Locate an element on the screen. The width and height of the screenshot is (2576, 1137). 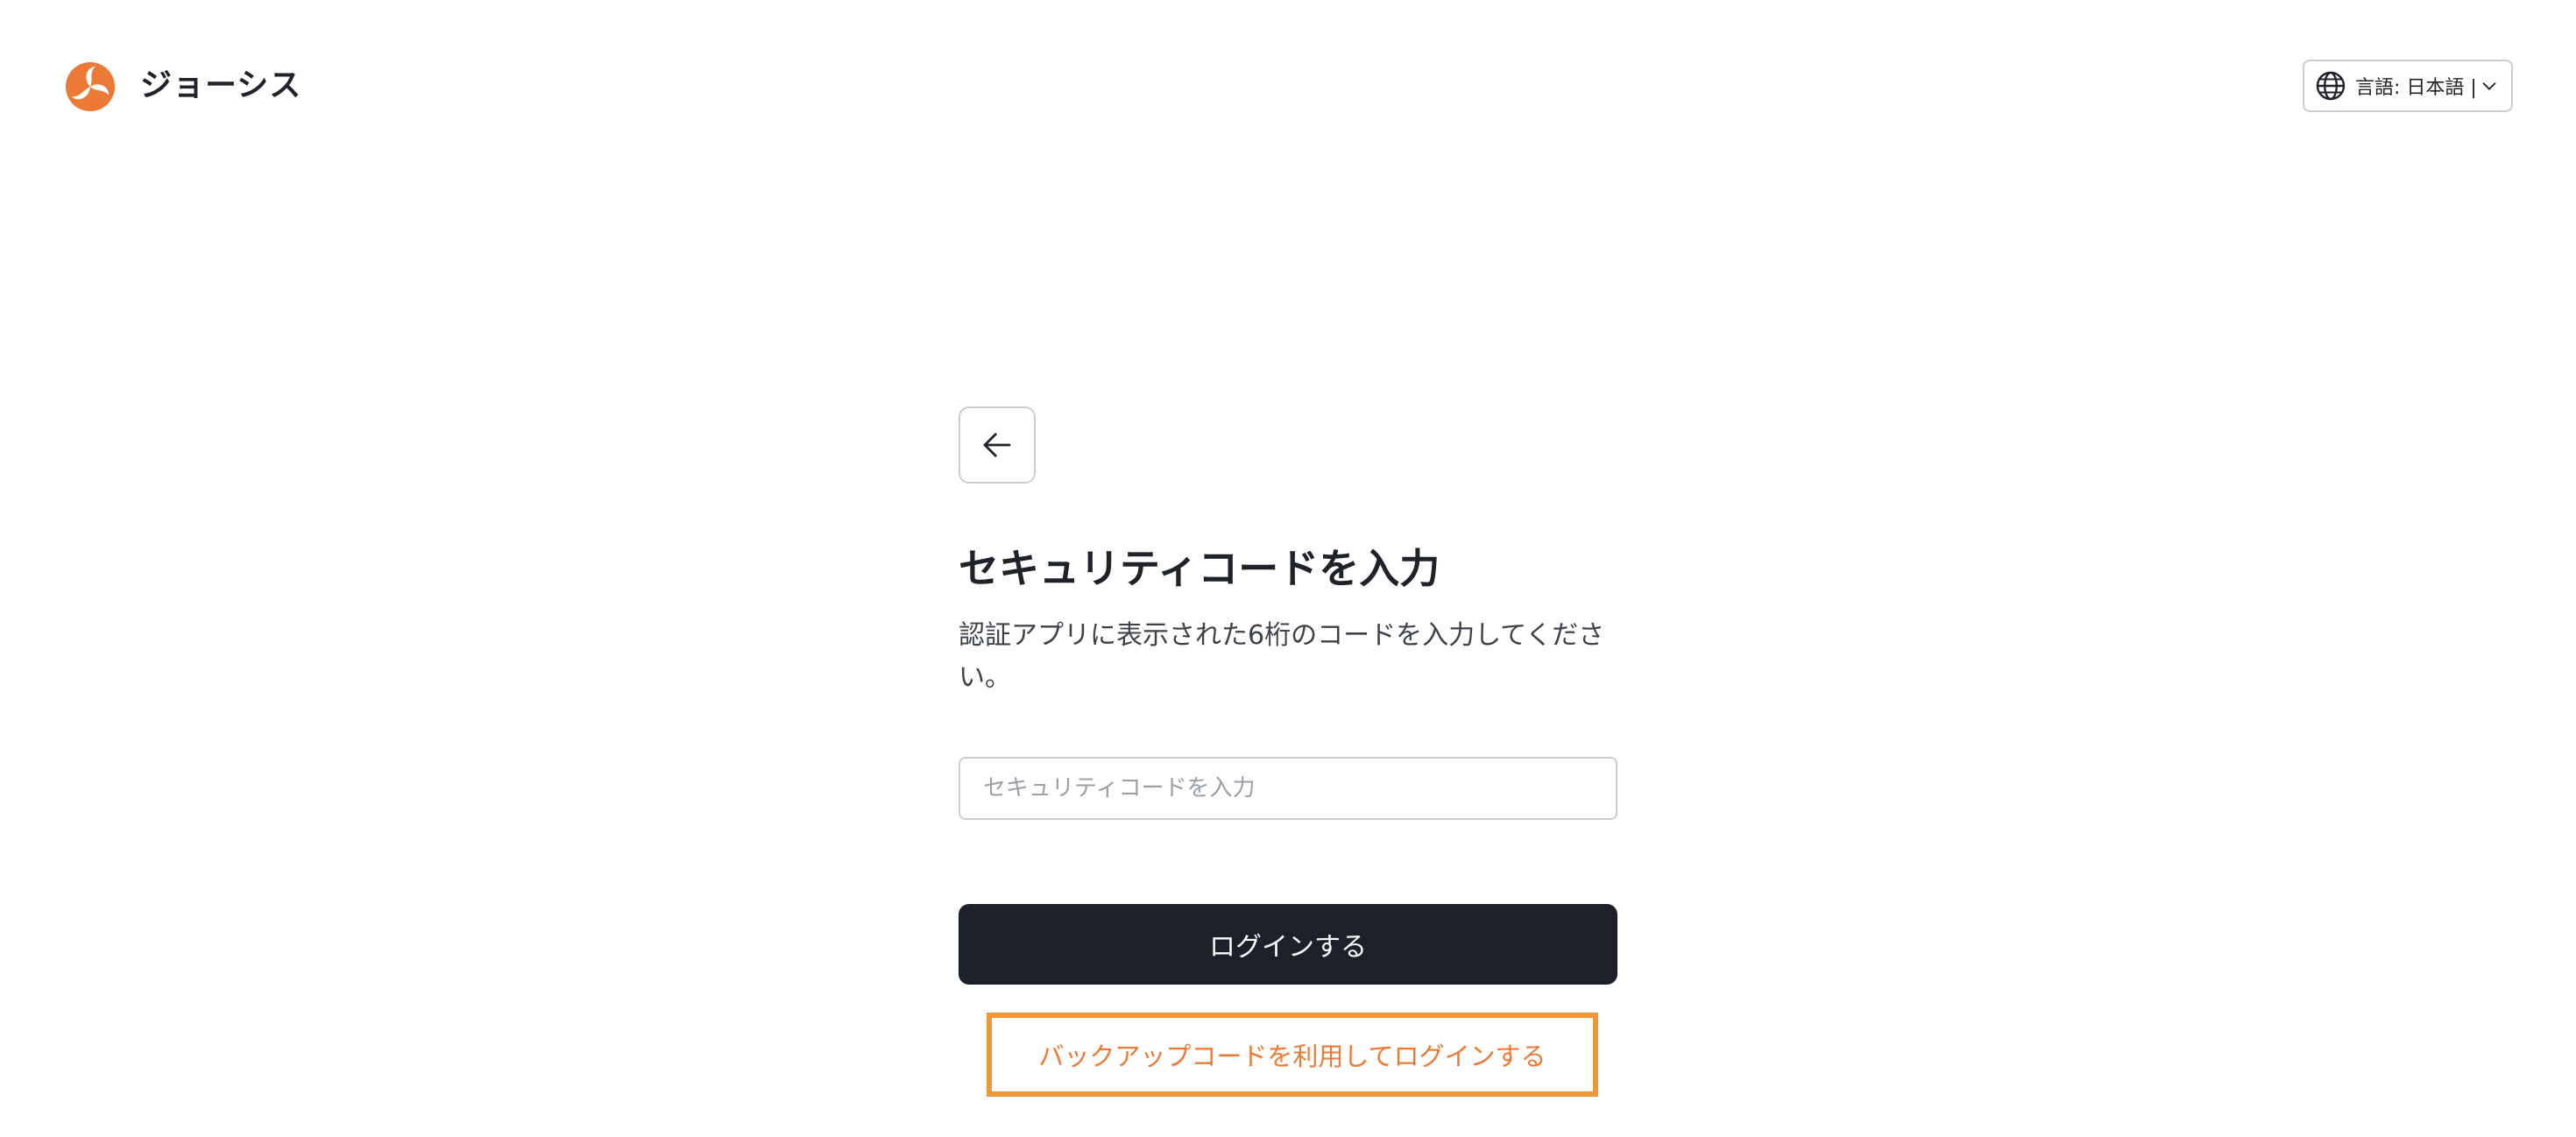
back-button is located at coordinates (997, 445).